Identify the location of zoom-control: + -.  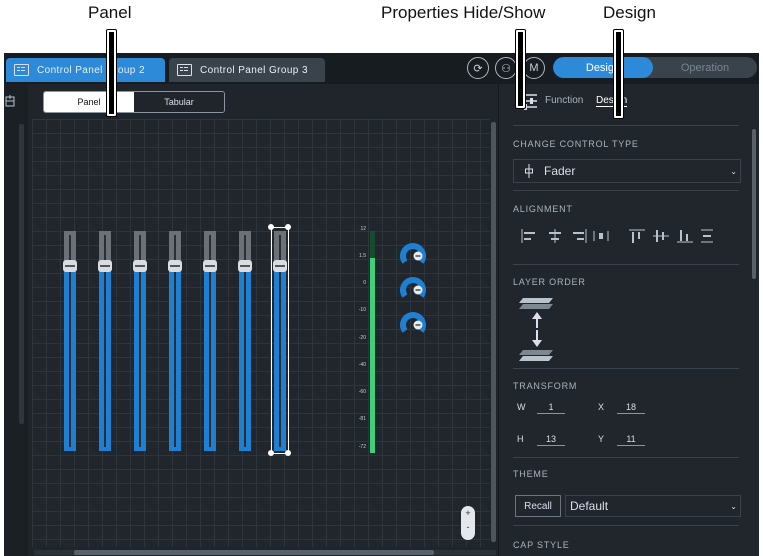
(468, 523).